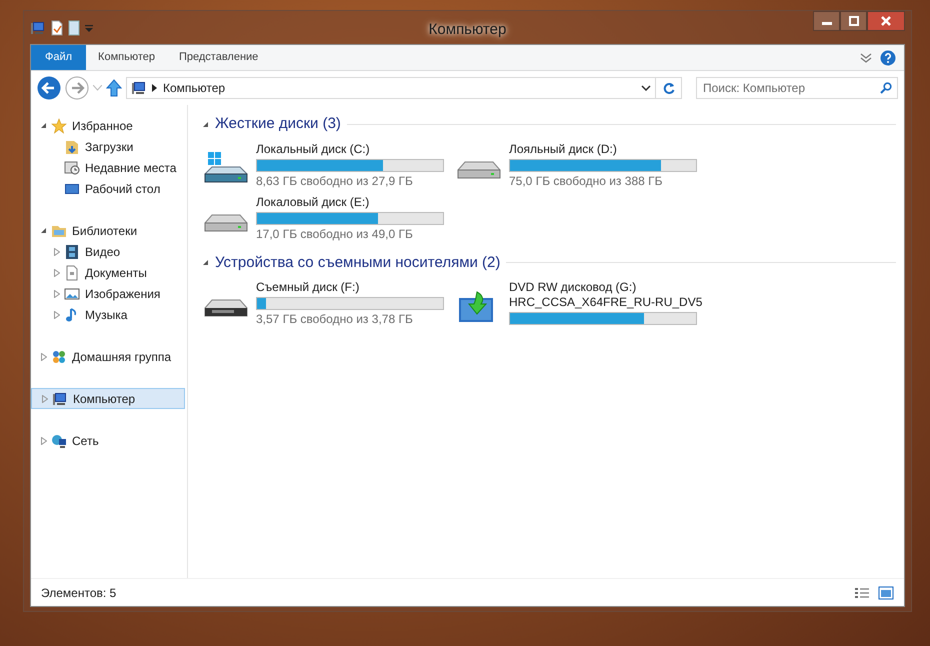 Image resolution: width=930 pixels, height=646 pixels. Describe the element at coordinates (108, 188) in the screenshot. I see `nav-item: Рабочий стол` at that location.